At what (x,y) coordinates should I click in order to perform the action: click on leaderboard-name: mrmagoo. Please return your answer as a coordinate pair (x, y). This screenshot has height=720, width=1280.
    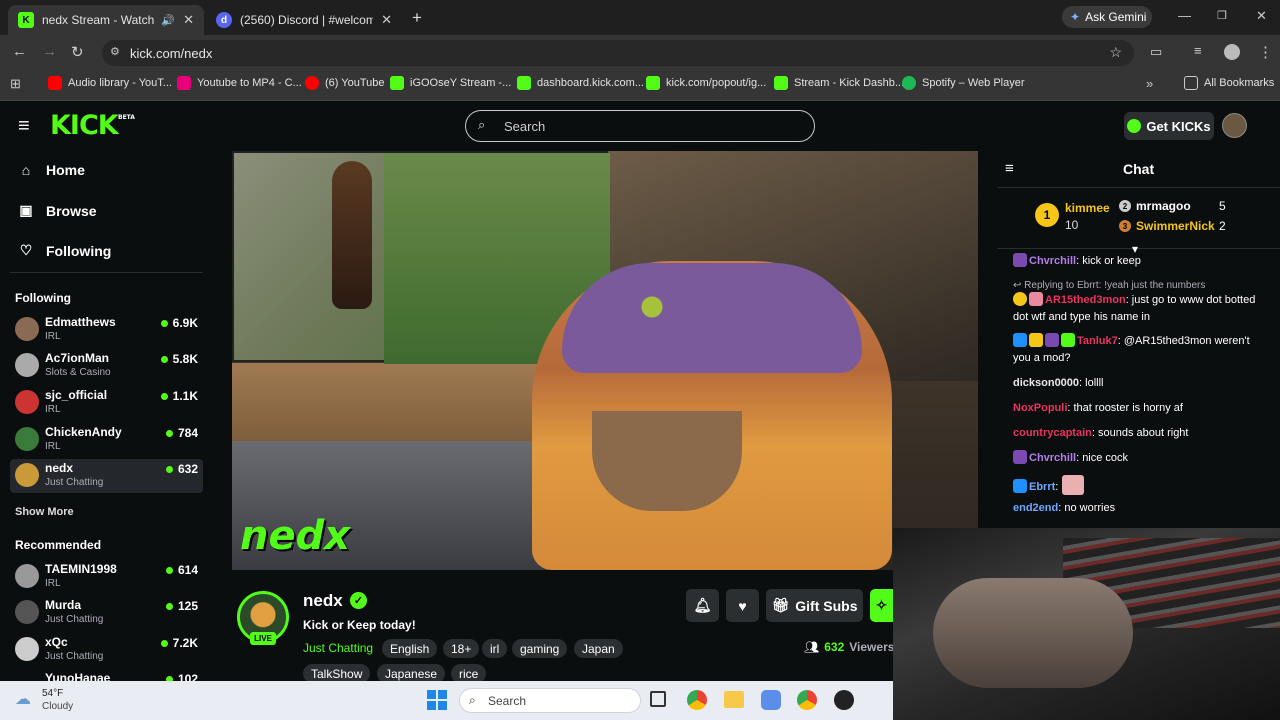
    Looking at the image, I should click on (1163, 206).